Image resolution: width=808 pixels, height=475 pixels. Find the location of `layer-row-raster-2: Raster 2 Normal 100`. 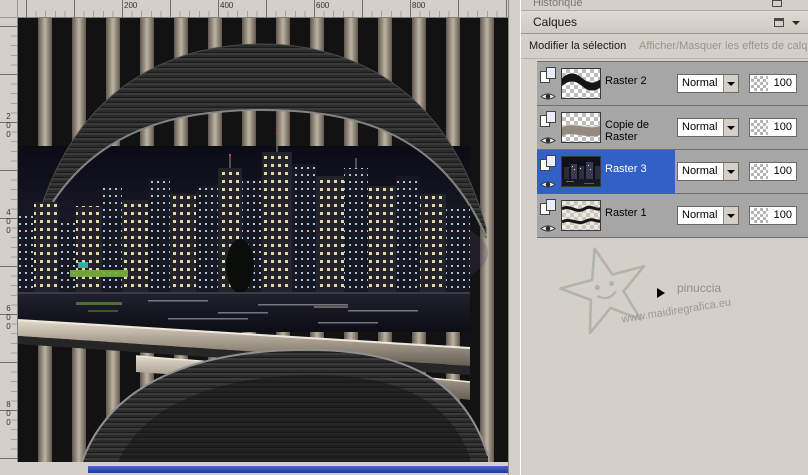

layer-row-raster-2: Raster 2 Normal 100 is located at coordinates (672, 84).